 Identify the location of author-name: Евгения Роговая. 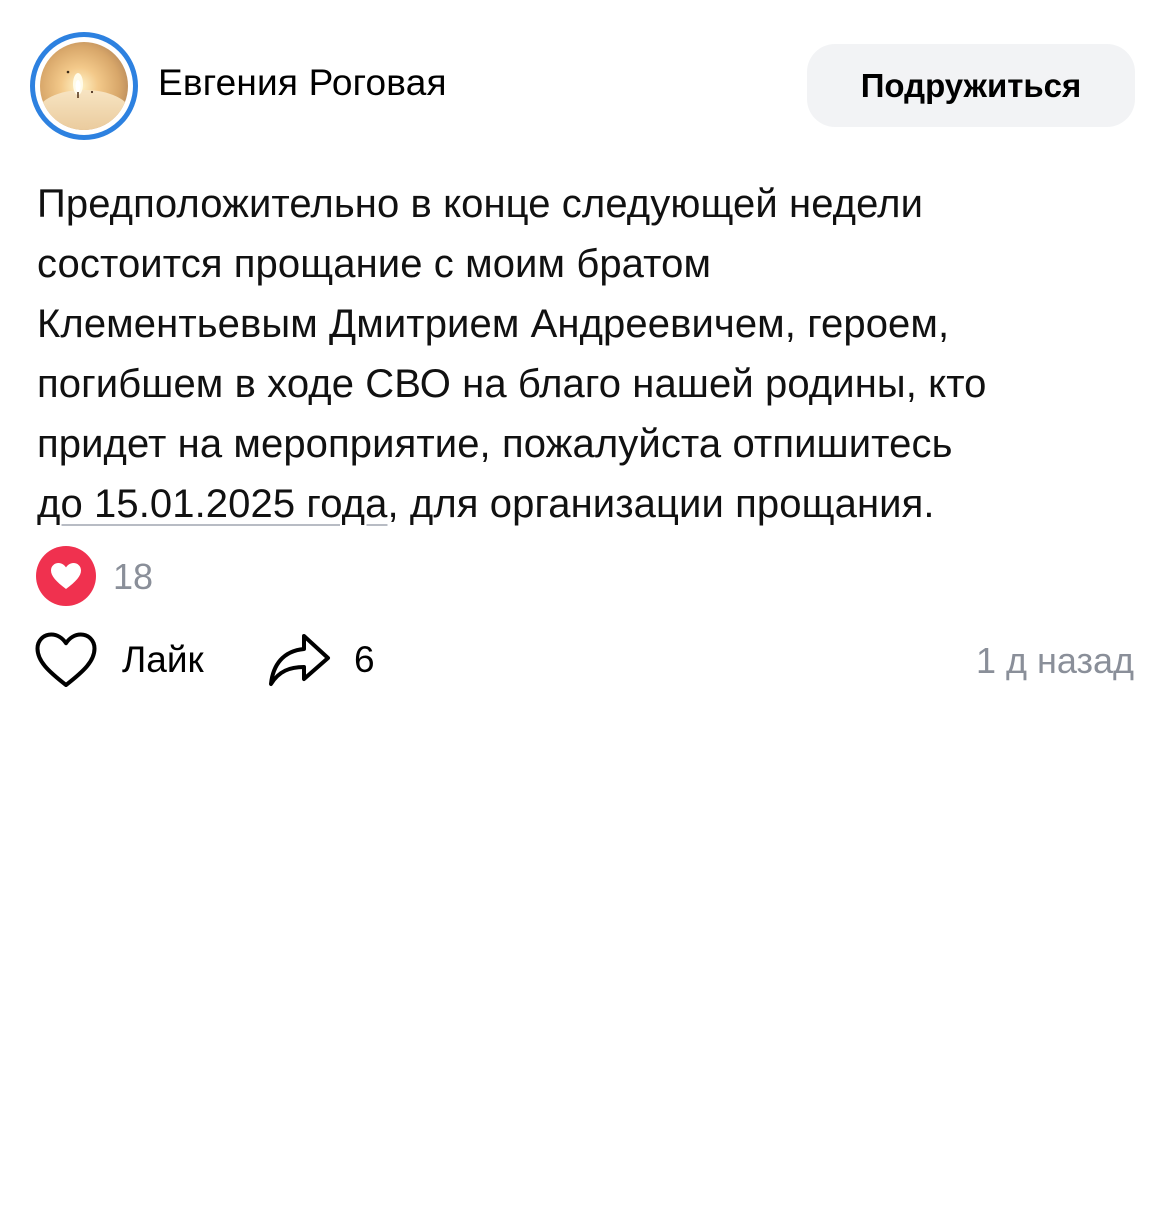
(302, 83).